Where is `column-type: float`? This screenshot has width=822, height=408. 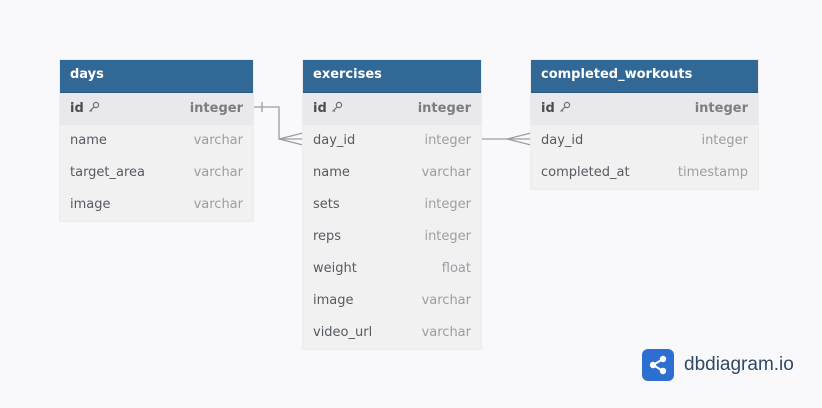
column-type: float is located at coordinates (456, 268).